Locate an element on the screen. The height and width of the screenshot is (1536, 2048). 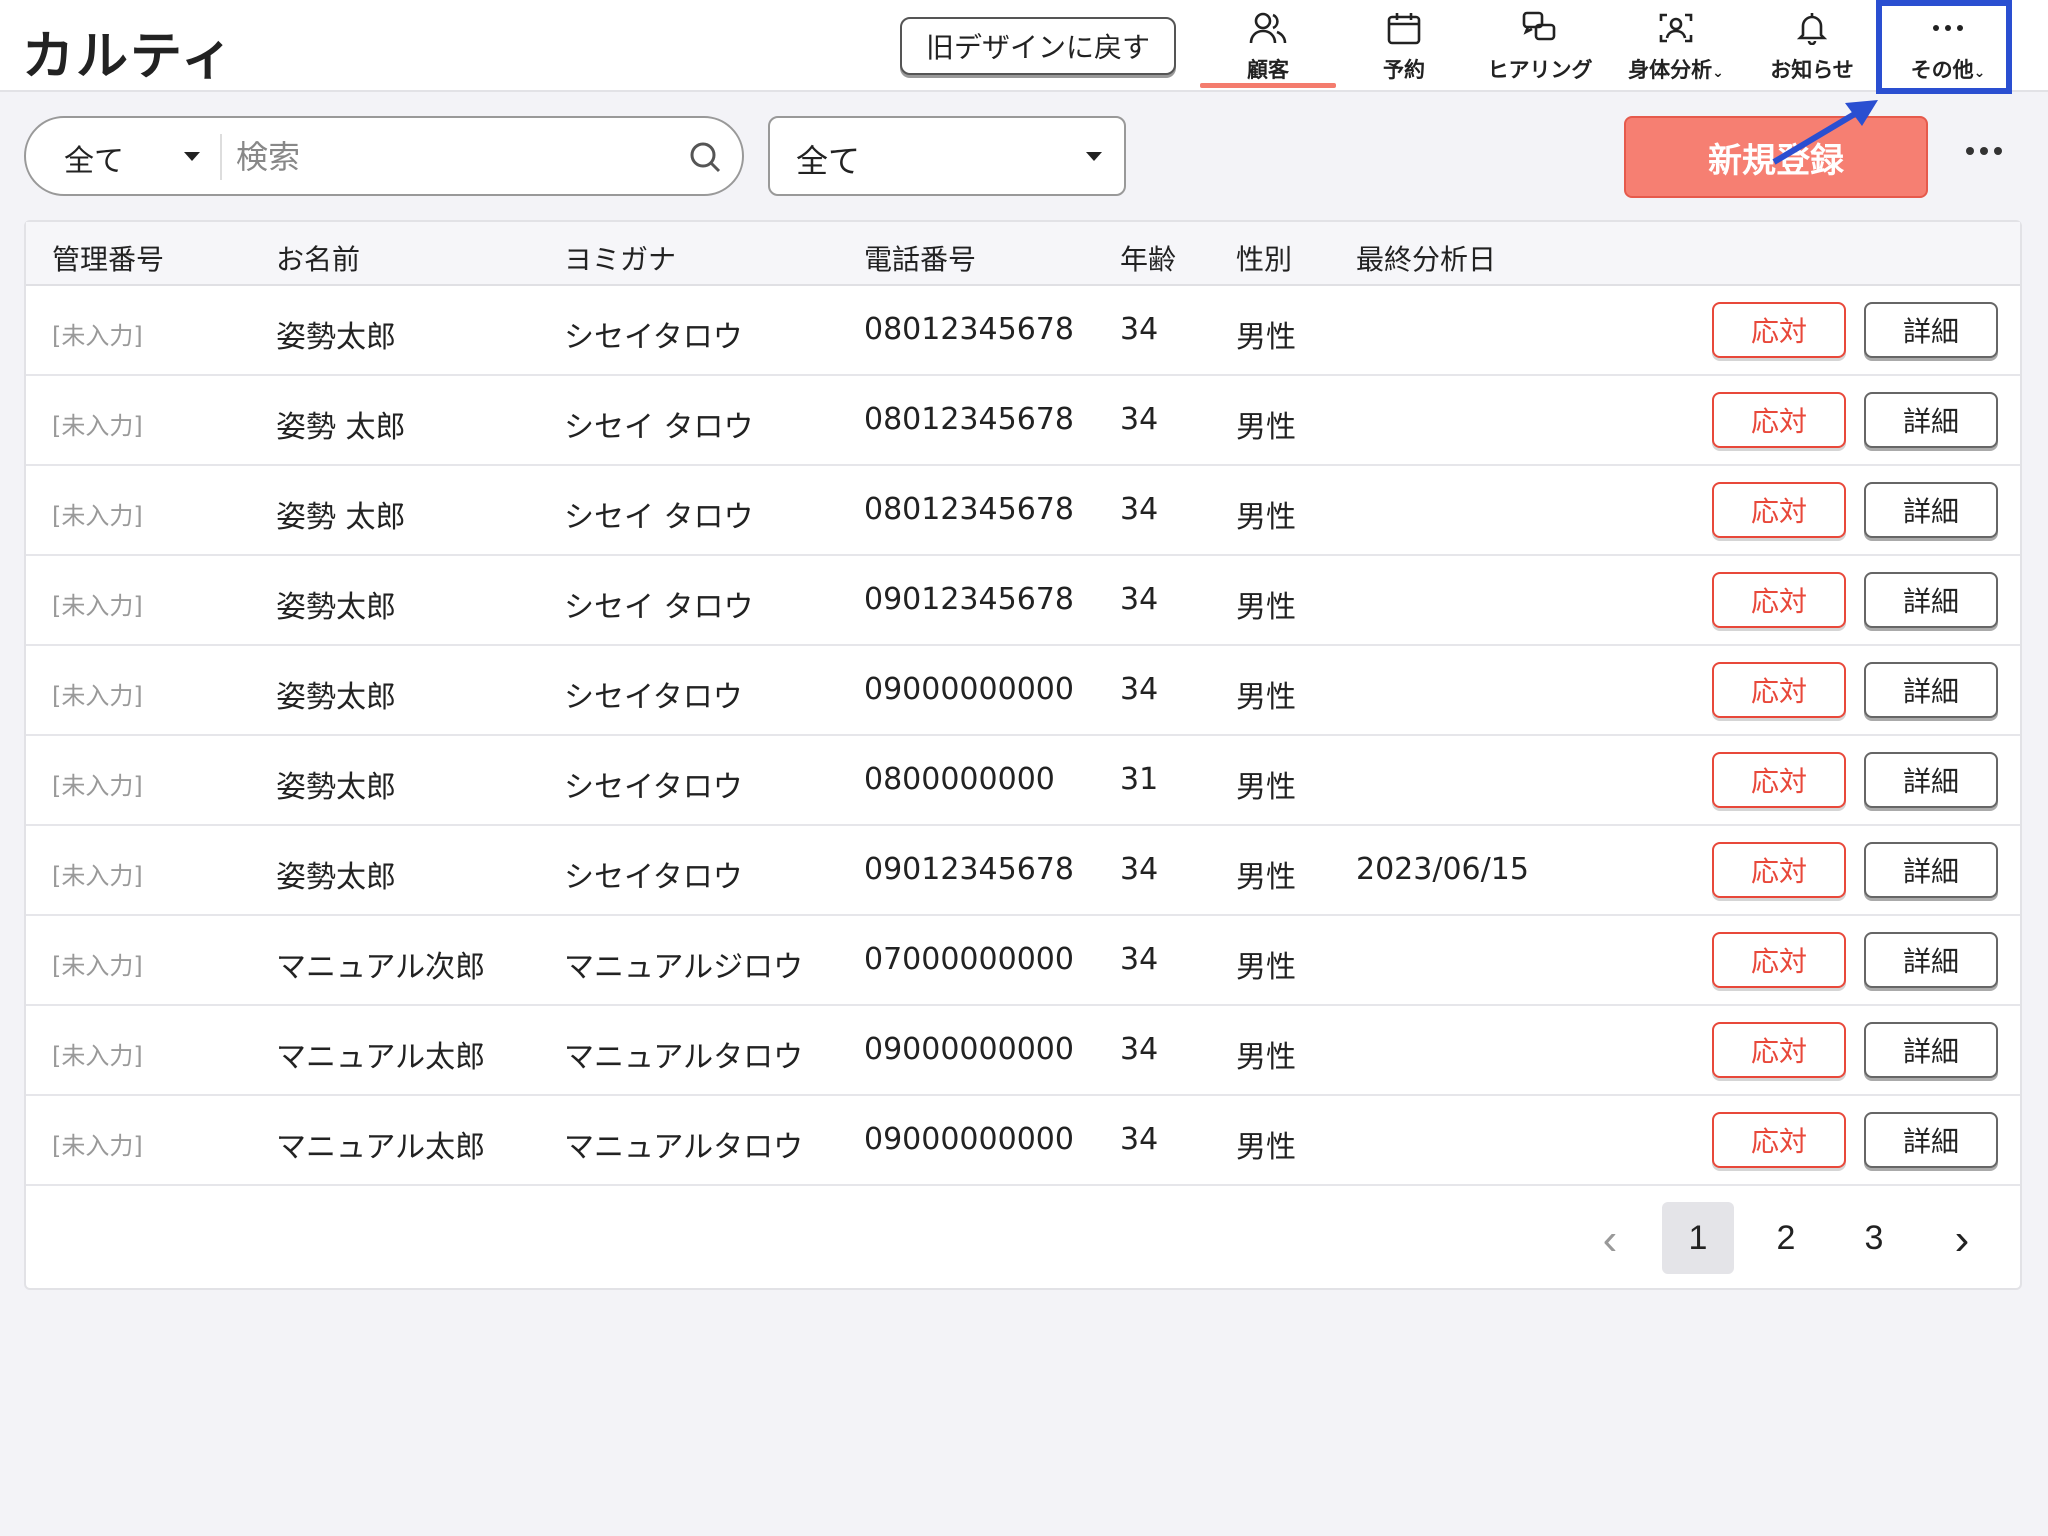
cell-kana: マニュアルジロウ is located at coordinates (684, 967).